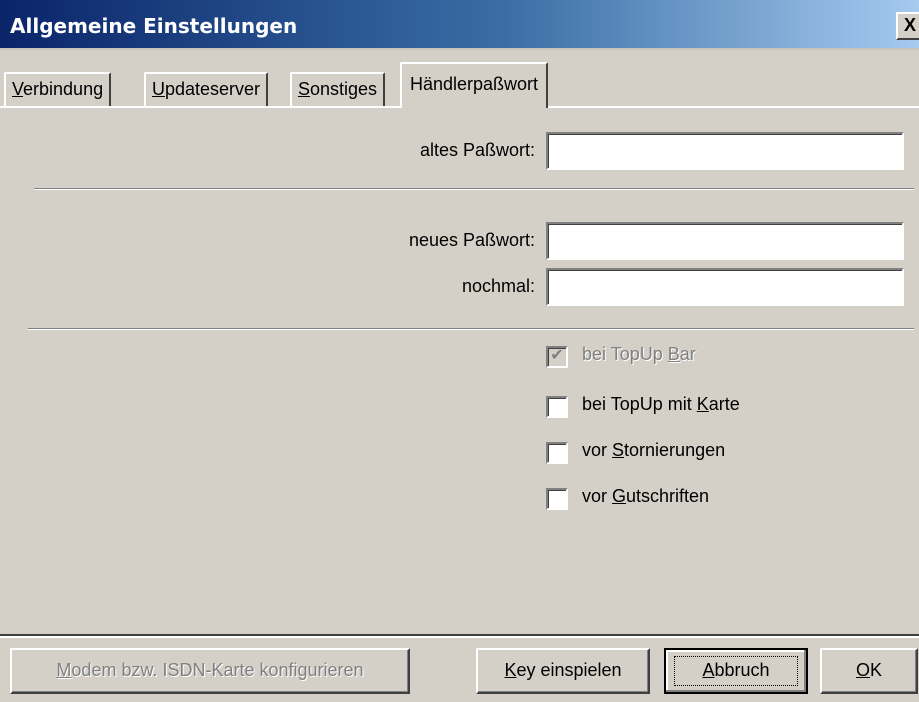  What do you see at coordinates (498, 286) in the screenshot?
I see `repeat-password-label: nochmal:` at bounding box center [498, 286].